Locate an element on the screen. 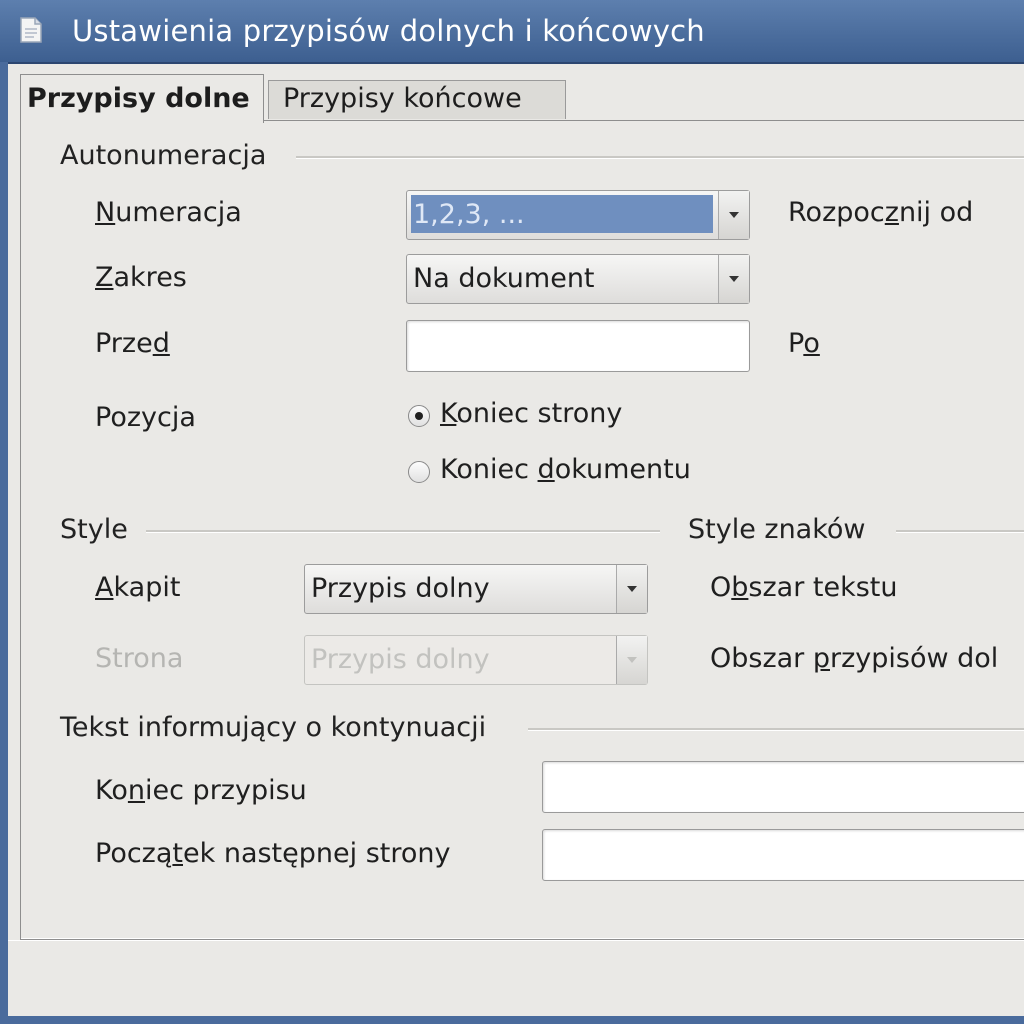  scope-select: Na dokument is located at coordinates (578, 279).